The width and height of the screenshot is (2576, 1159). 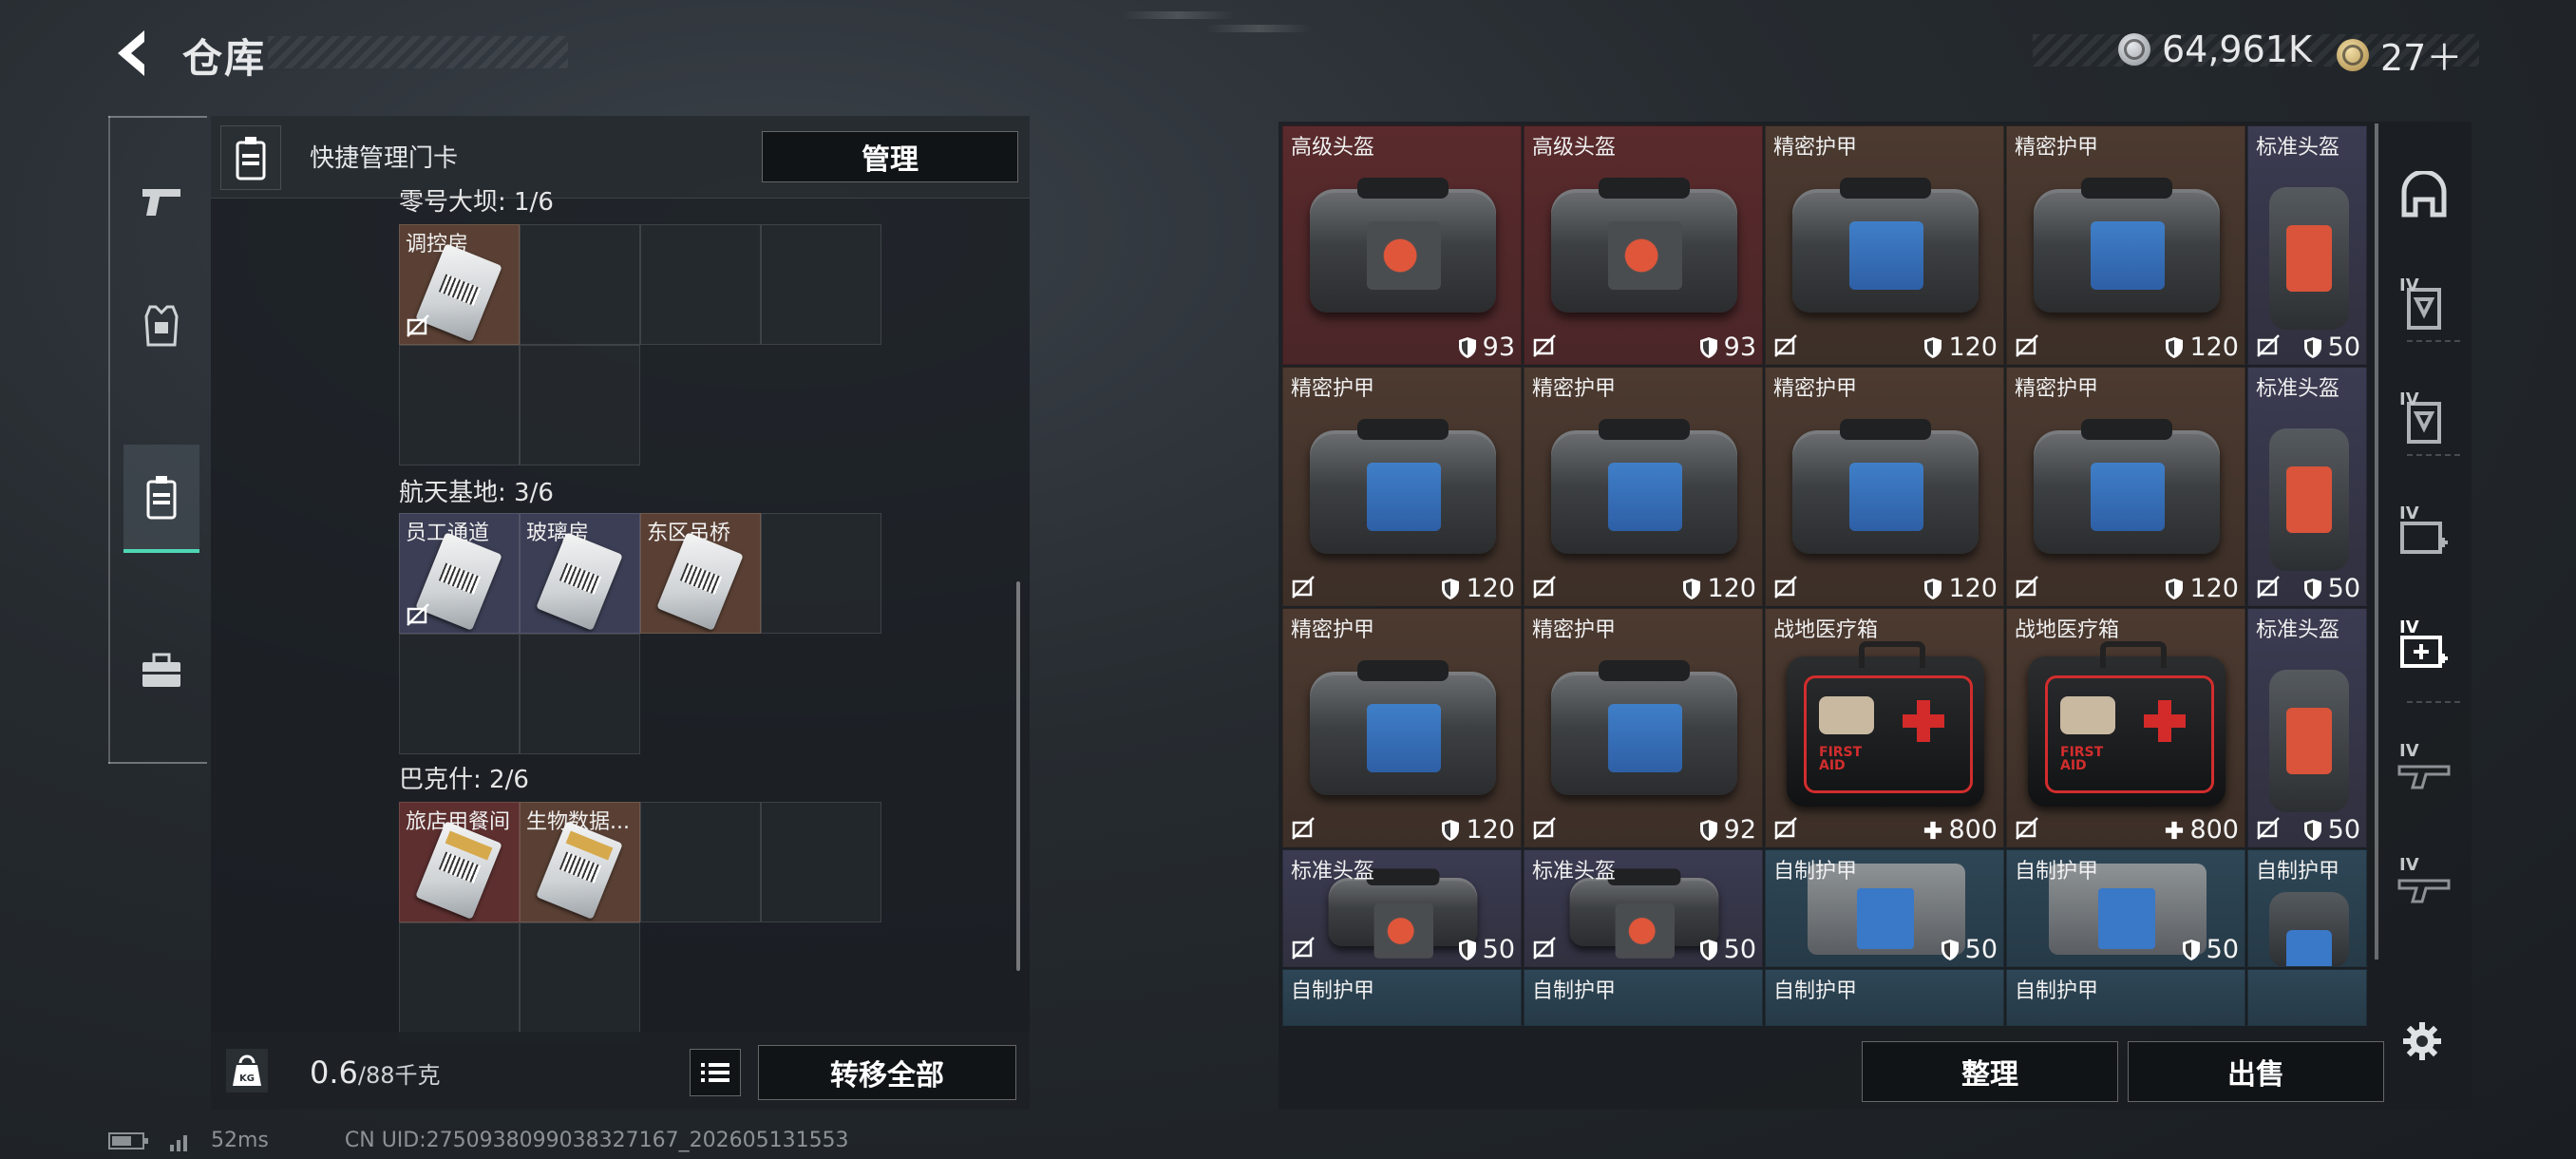 I want to click on rail-item-supplies, so click(x=161, y=671).